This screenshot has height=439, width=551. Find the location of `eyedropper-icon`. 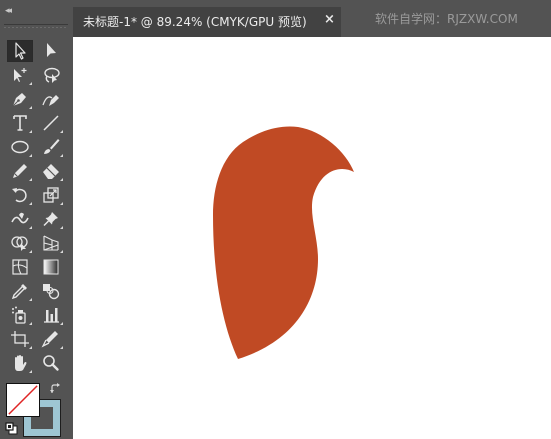

eyedropper-icon is located at coordinates (19, 292).